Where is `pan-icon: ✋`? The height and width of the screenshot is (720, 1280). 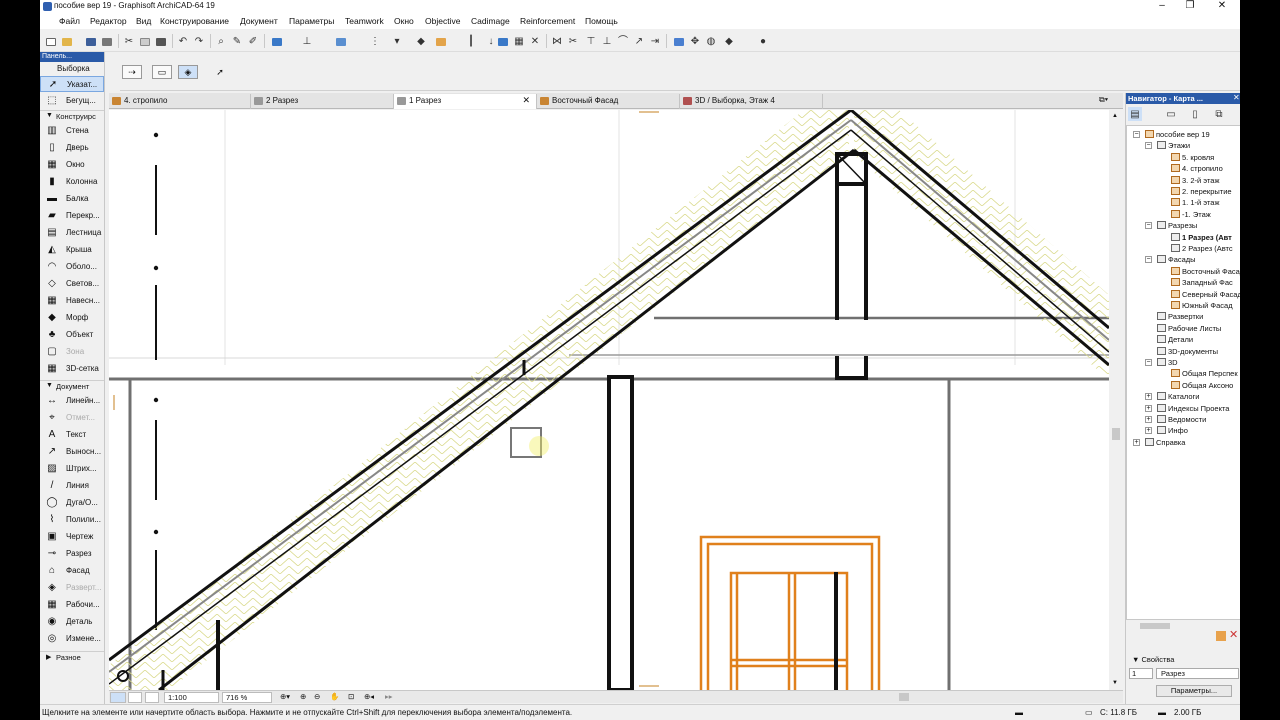 pan-icon: ✋ is located at coordinates (334, 697).